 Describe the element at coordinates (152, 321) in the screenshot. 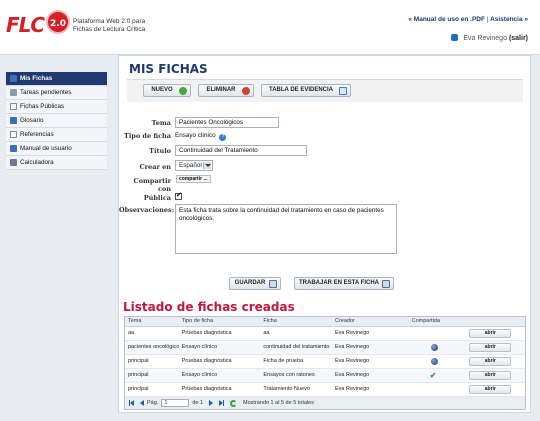

I see `col-header-tema: Tema` at that location.